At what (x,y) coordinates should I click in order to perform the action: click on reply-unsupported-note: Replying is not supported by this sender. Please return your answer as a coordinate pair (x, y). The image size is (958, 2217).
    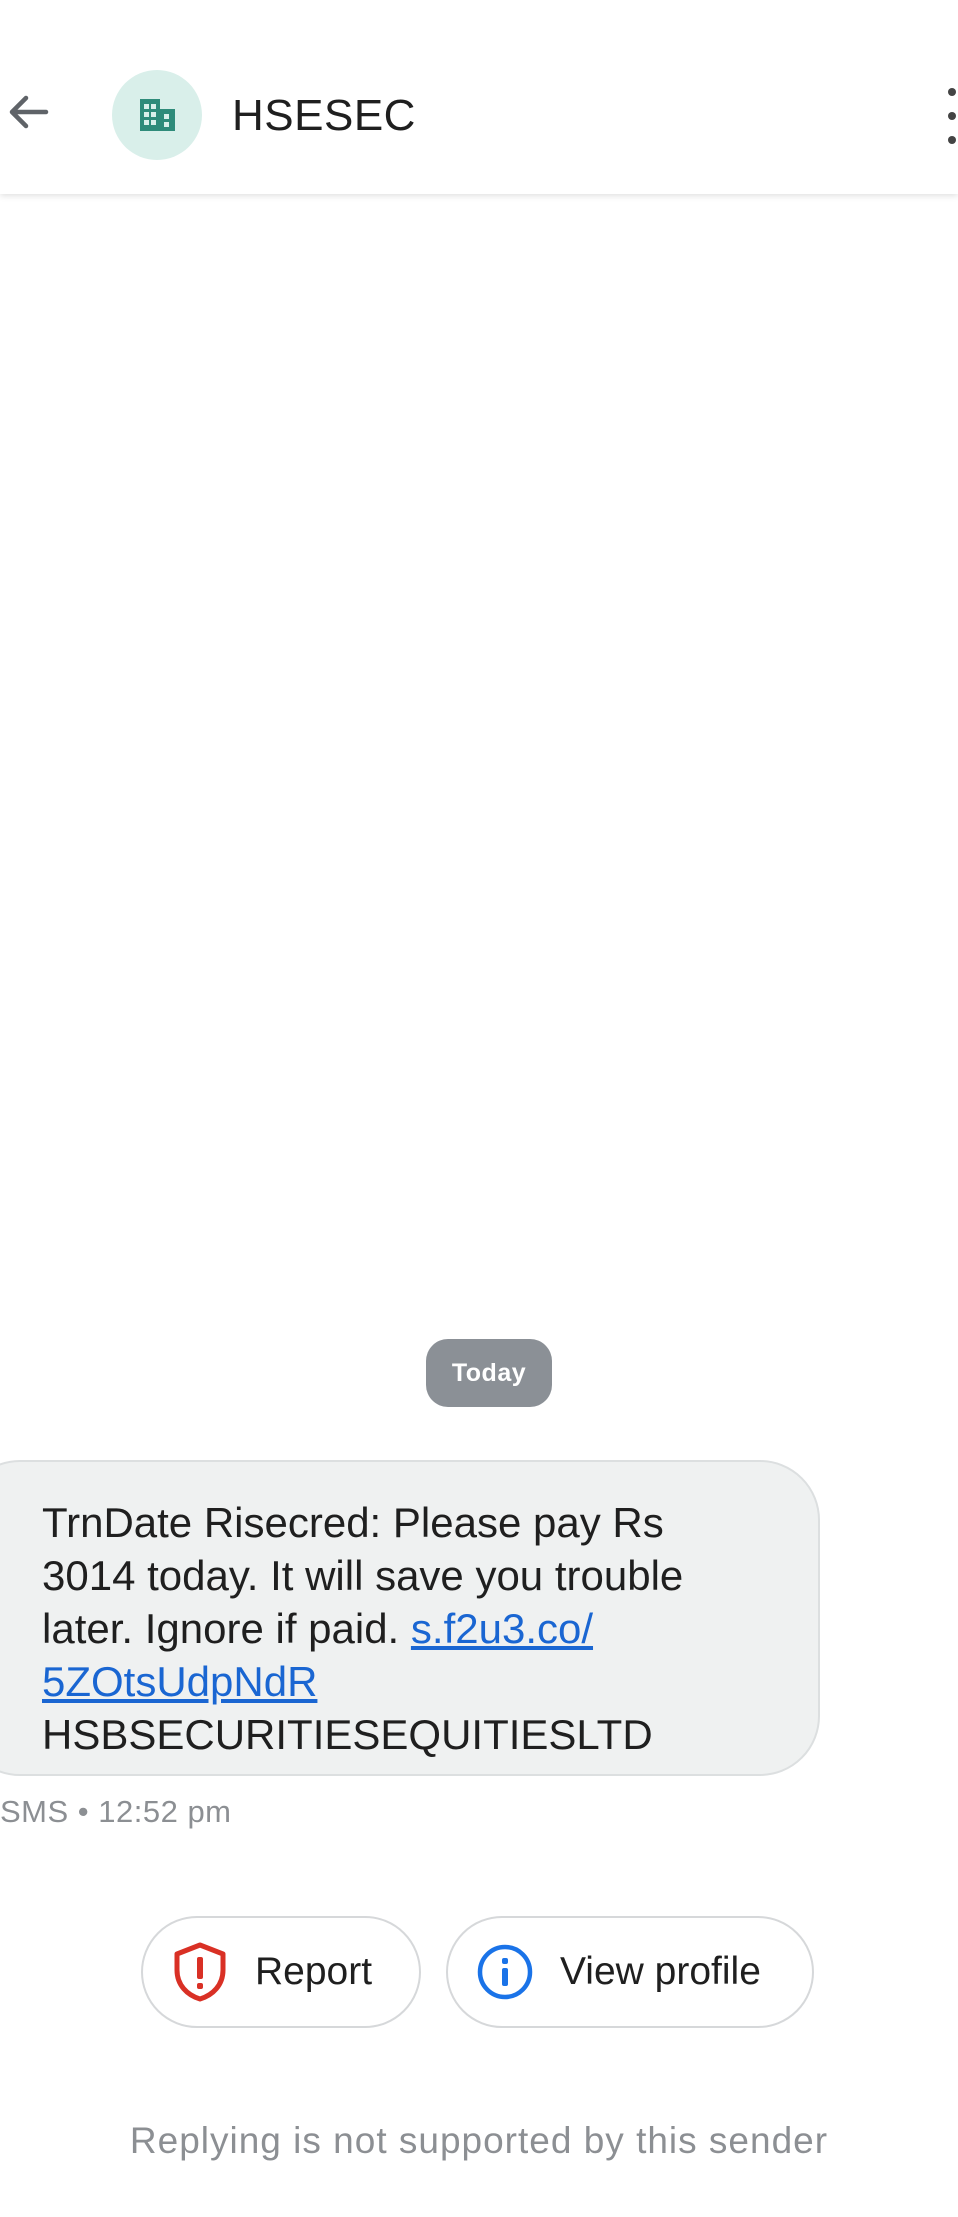
    Looking at the image, I should click on (479, 2140).